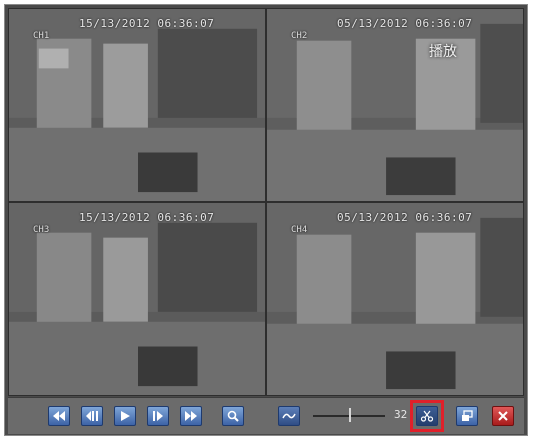 Image resolution: width=534 pixels, height=443 pixels. What do you see at coordinates (266, 415) in the screenshot?
I see `playback-toolbar: 32` at bounding box center [266, 415].